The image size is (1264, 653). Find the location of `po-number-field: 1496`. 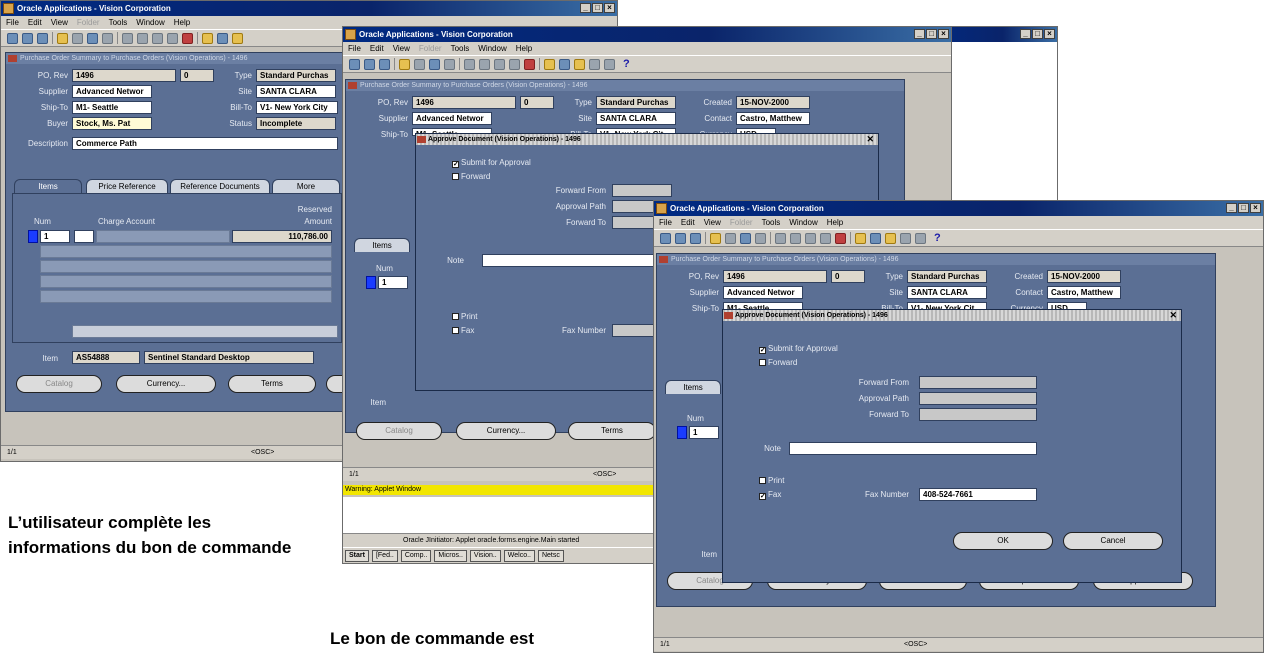

po-number-field: 1496 is located at coordinates (775, 276).